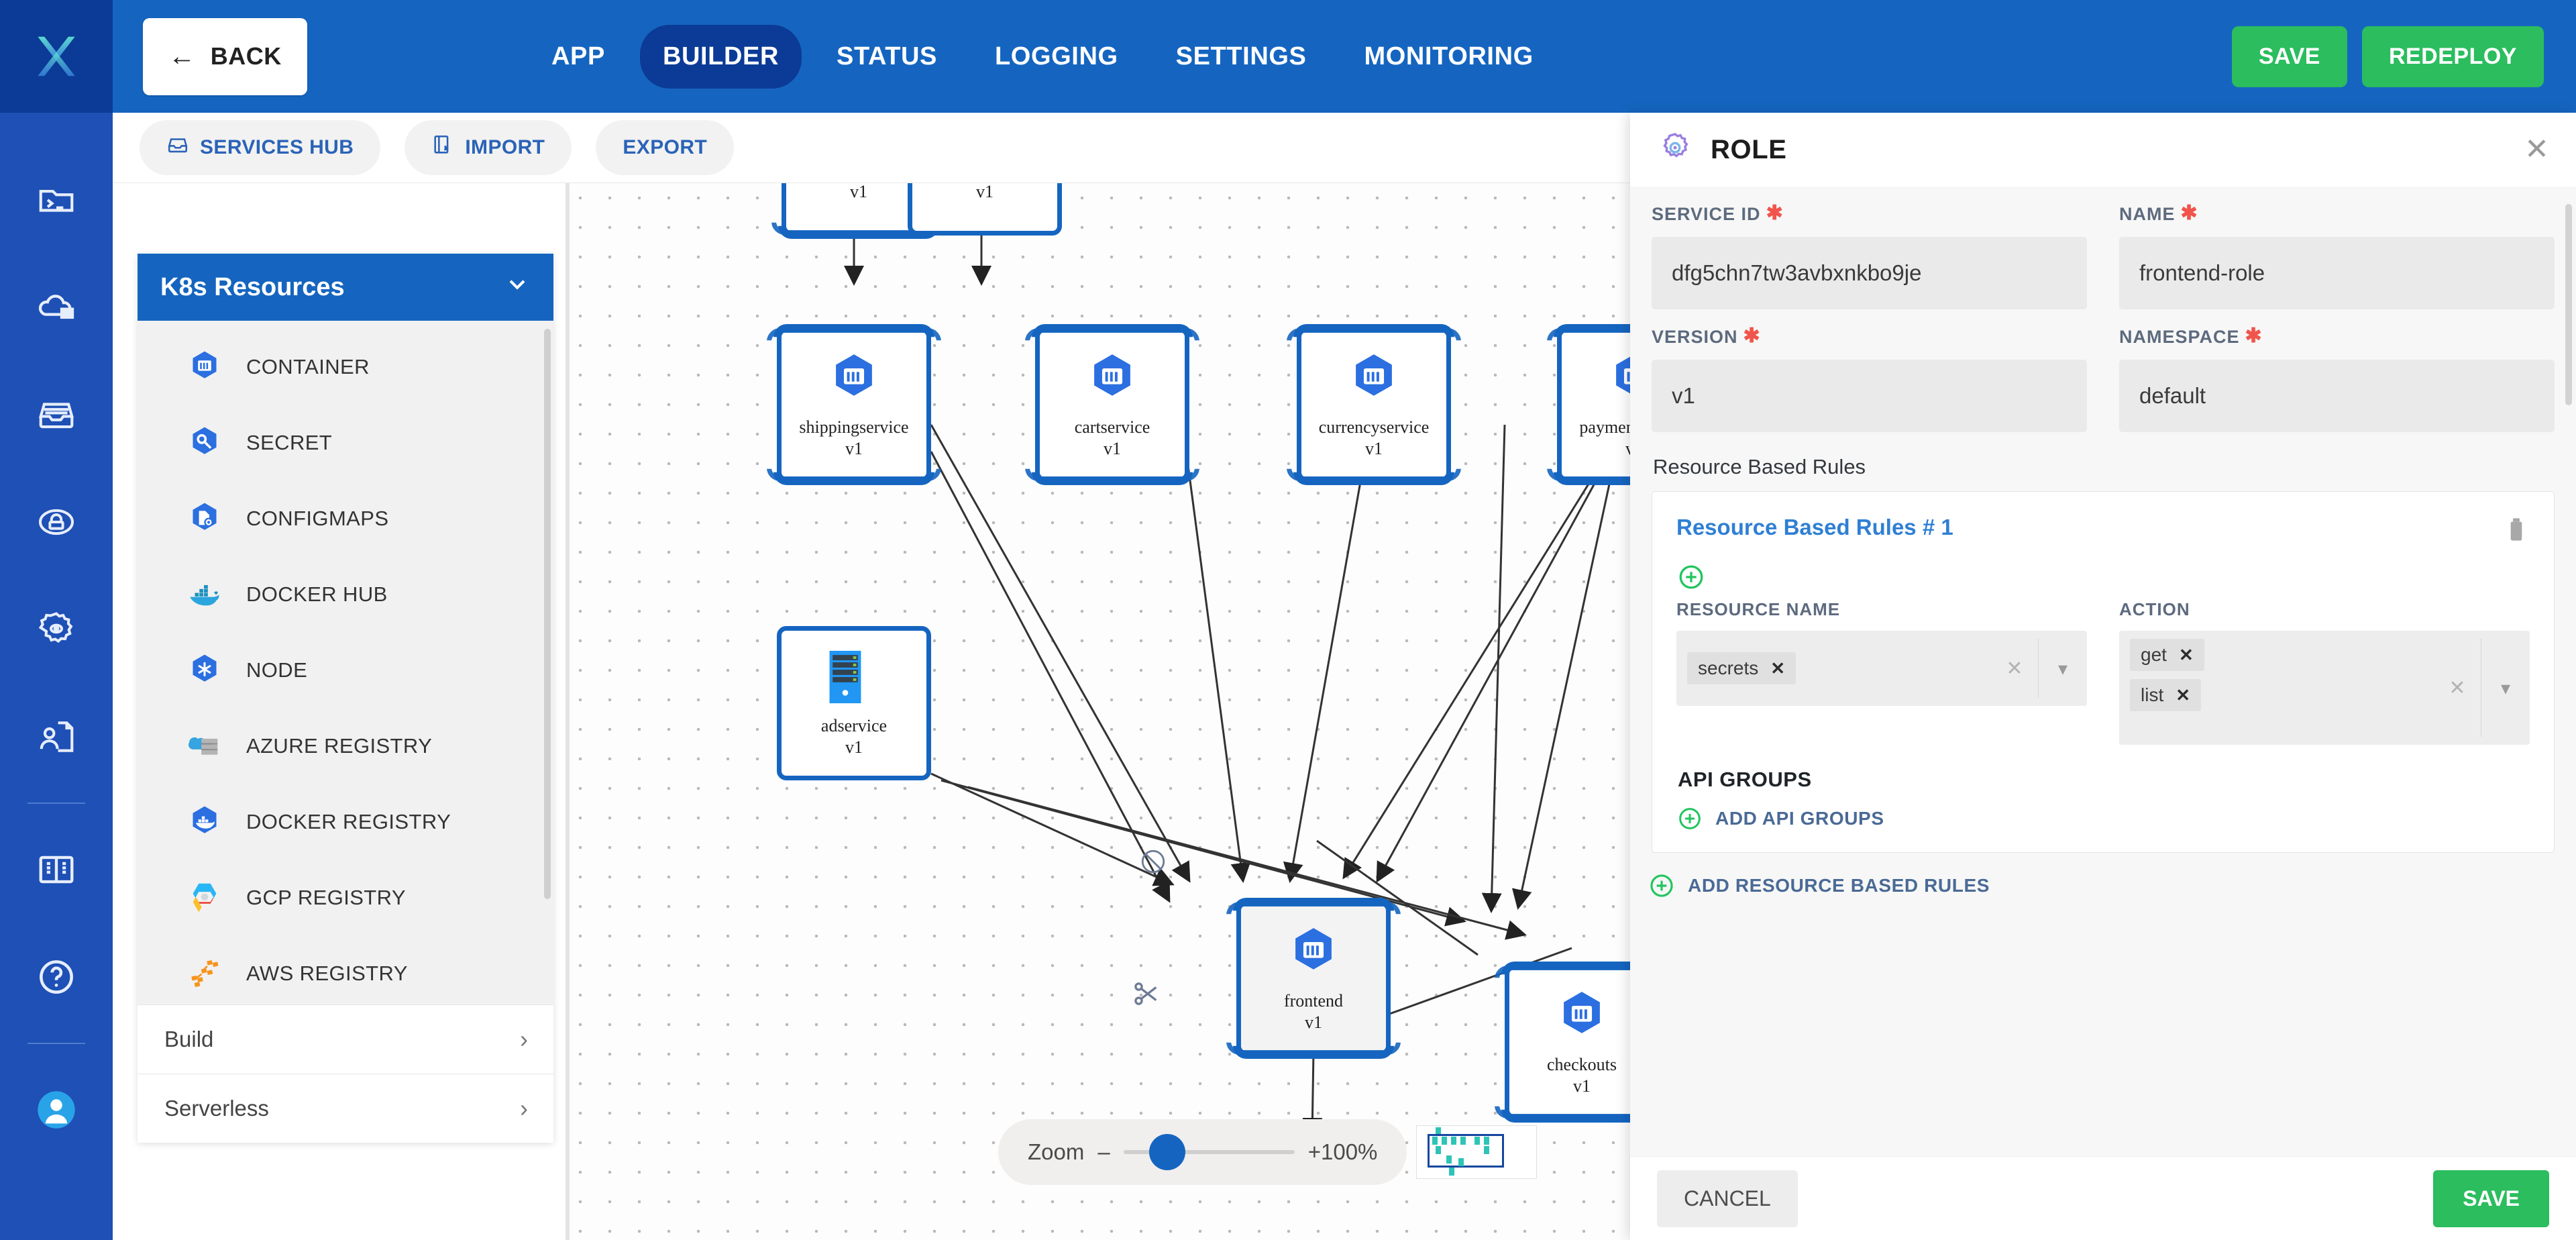 This screenshot has width=2576, height=1240. What do you see at coordinates (260, 147) in the screenshot?
I see `services-hub-button: SERVICES HUB` at bounding box center [260, 147].